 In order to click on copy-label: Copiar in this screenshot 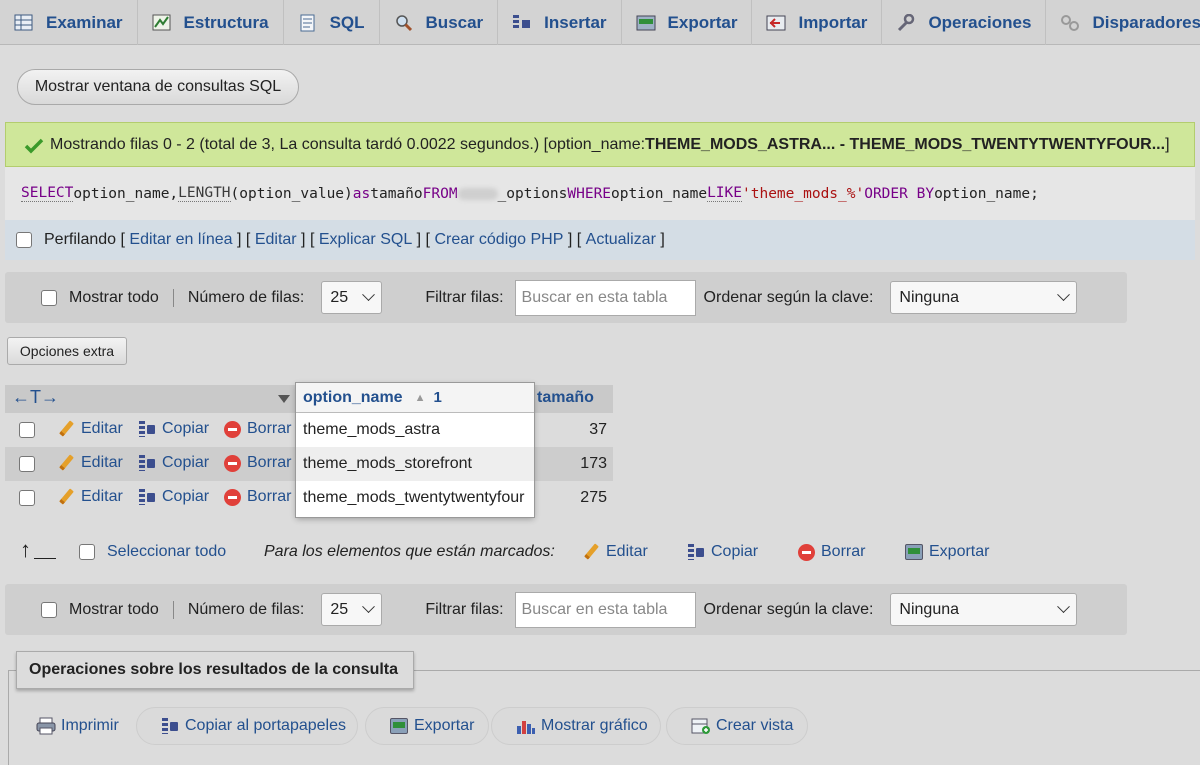, I will do `click(186, 462)`.